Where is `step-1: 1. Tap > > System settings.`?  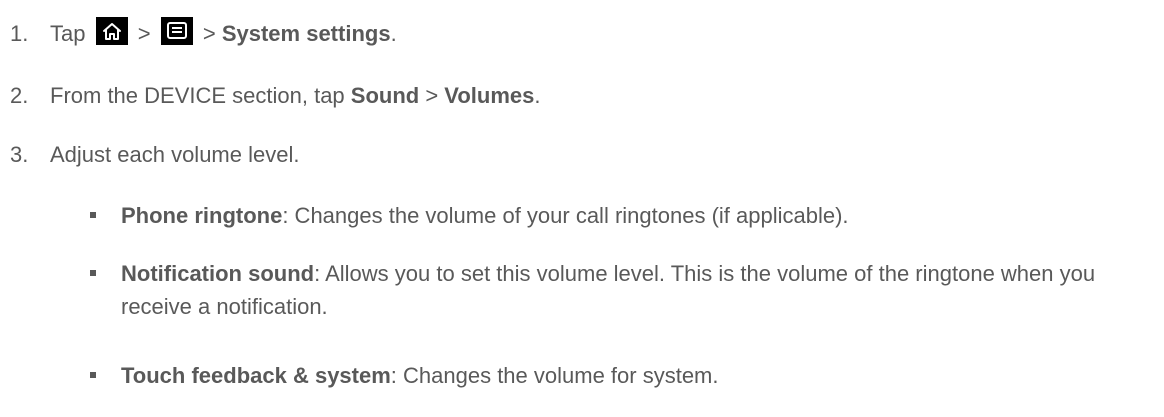 step-1: 1. Tap > > System settings. is located at coordinates (203, 33).